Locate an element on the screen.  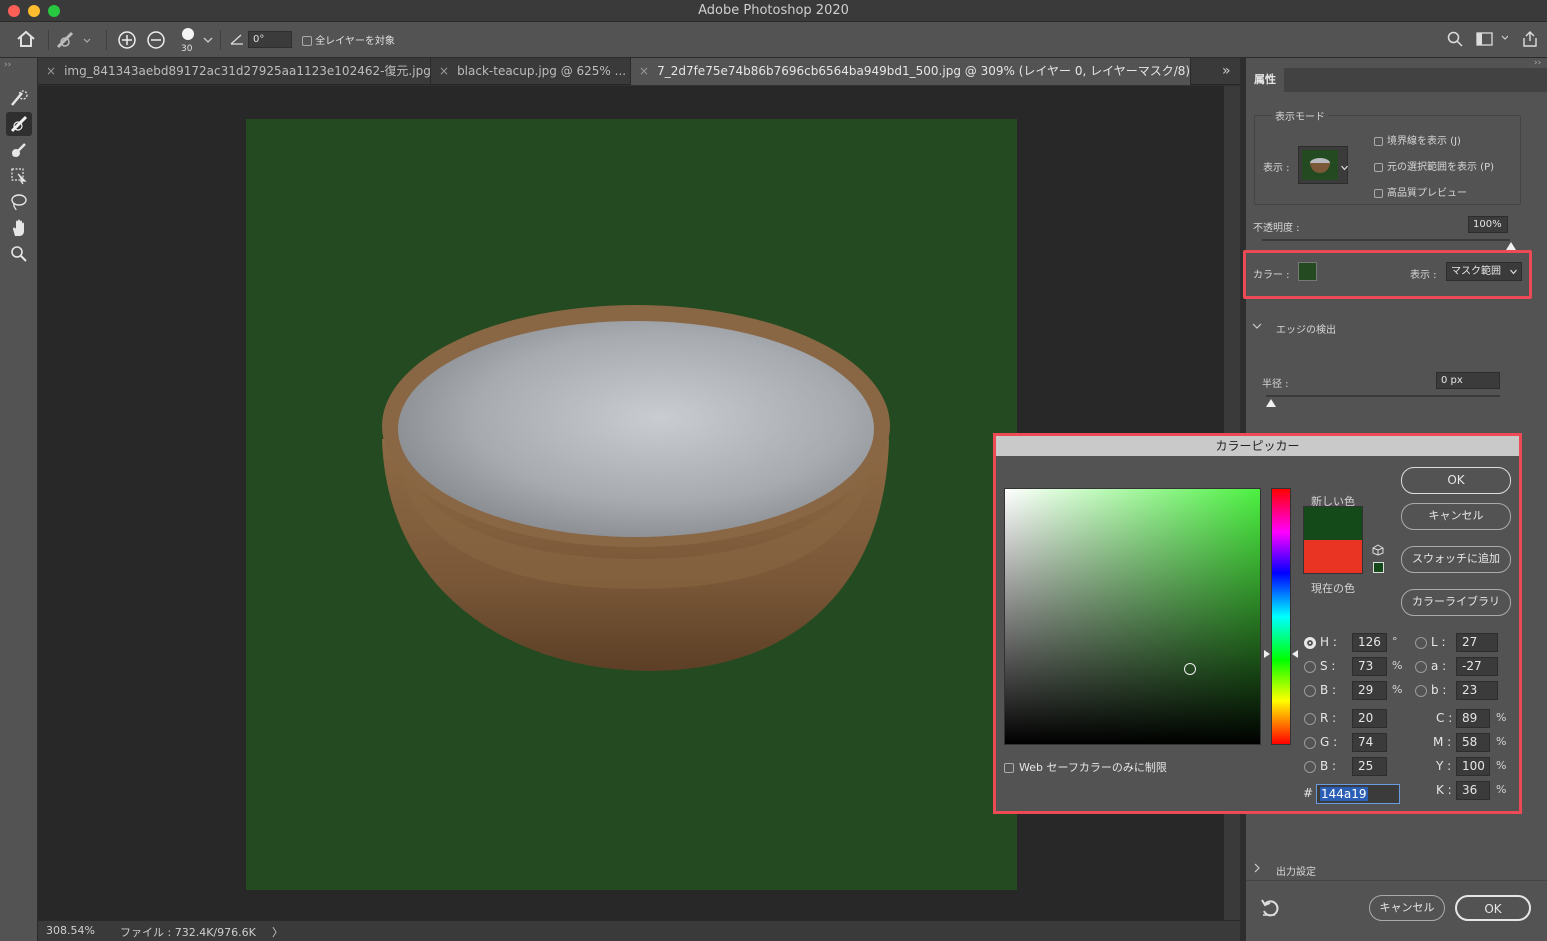
lab-l-input: 27 is located at coordinates (1477, 642).